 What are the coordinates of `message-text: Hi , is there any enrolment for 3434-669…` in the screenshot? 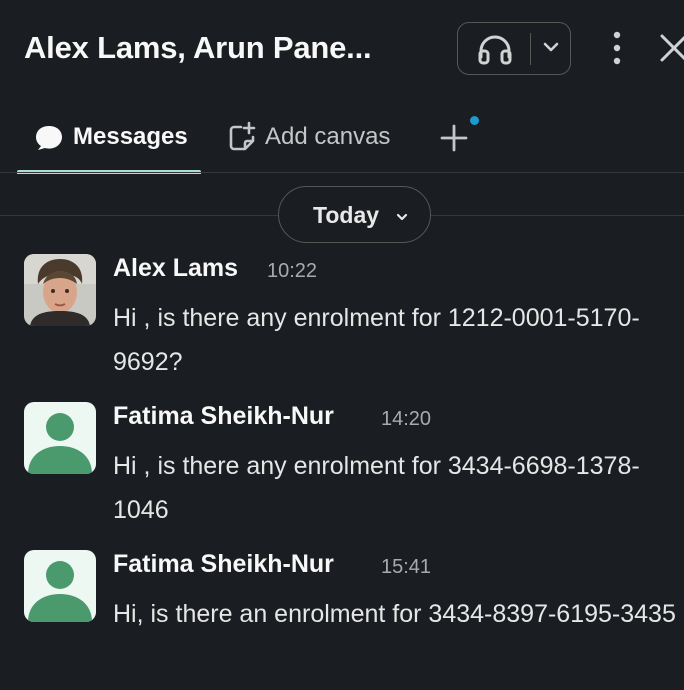 It's located at (376, 488).